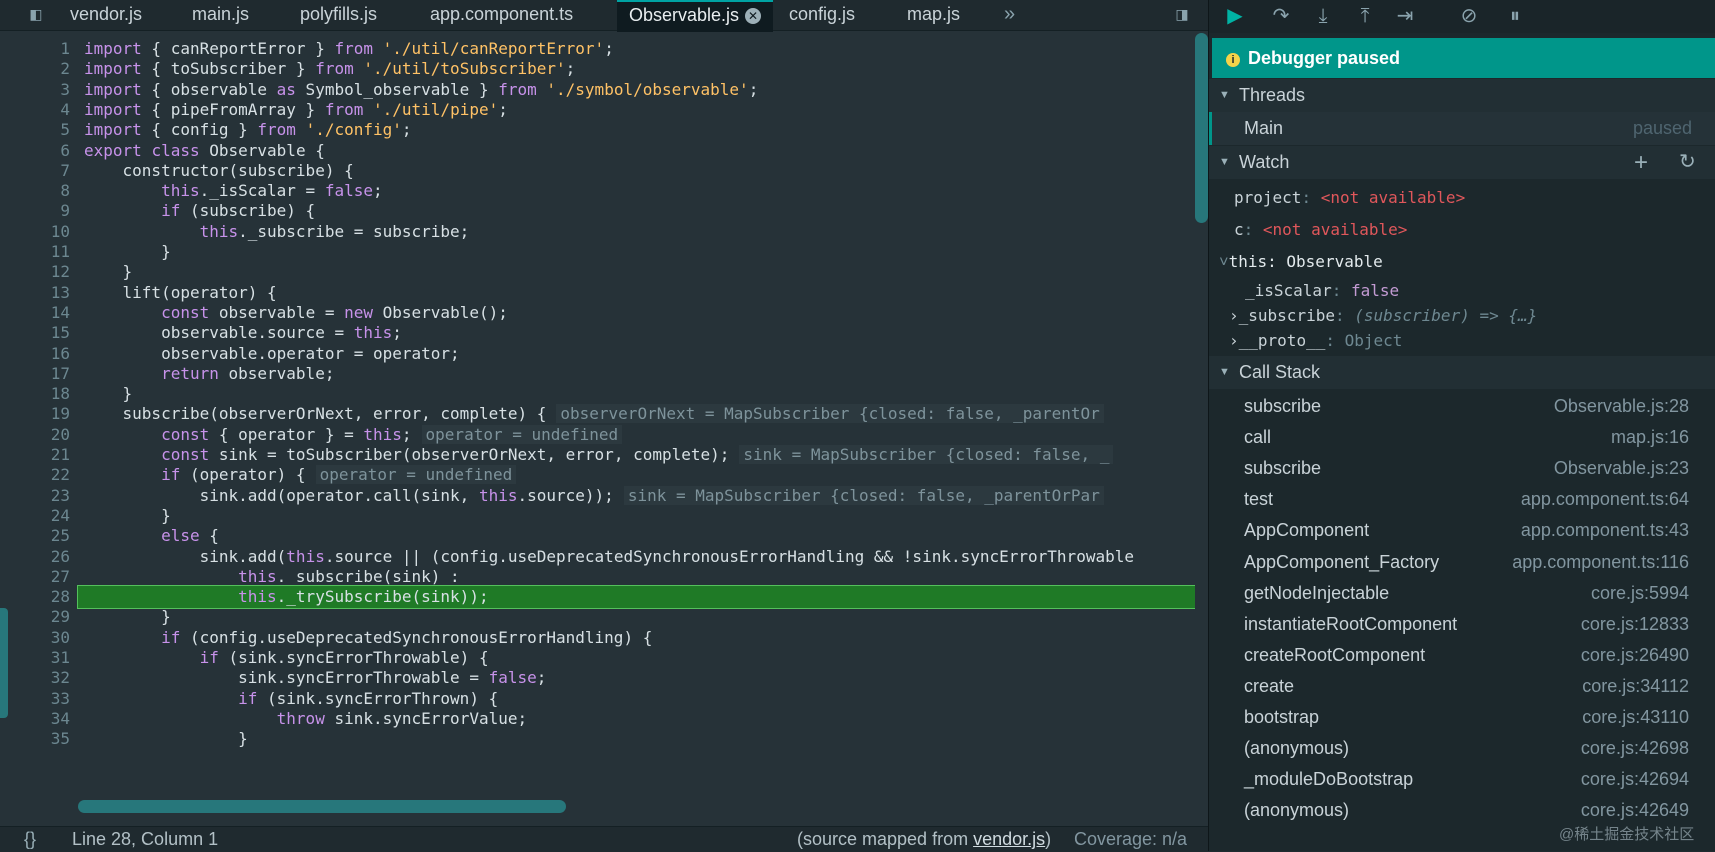 Image resolution: width=1715 pixels, height=852 pixels. Describe the element at coordinates (695, 16) in the screenshot. I see `tab-observable-js: Observable.js ✕` at that location.